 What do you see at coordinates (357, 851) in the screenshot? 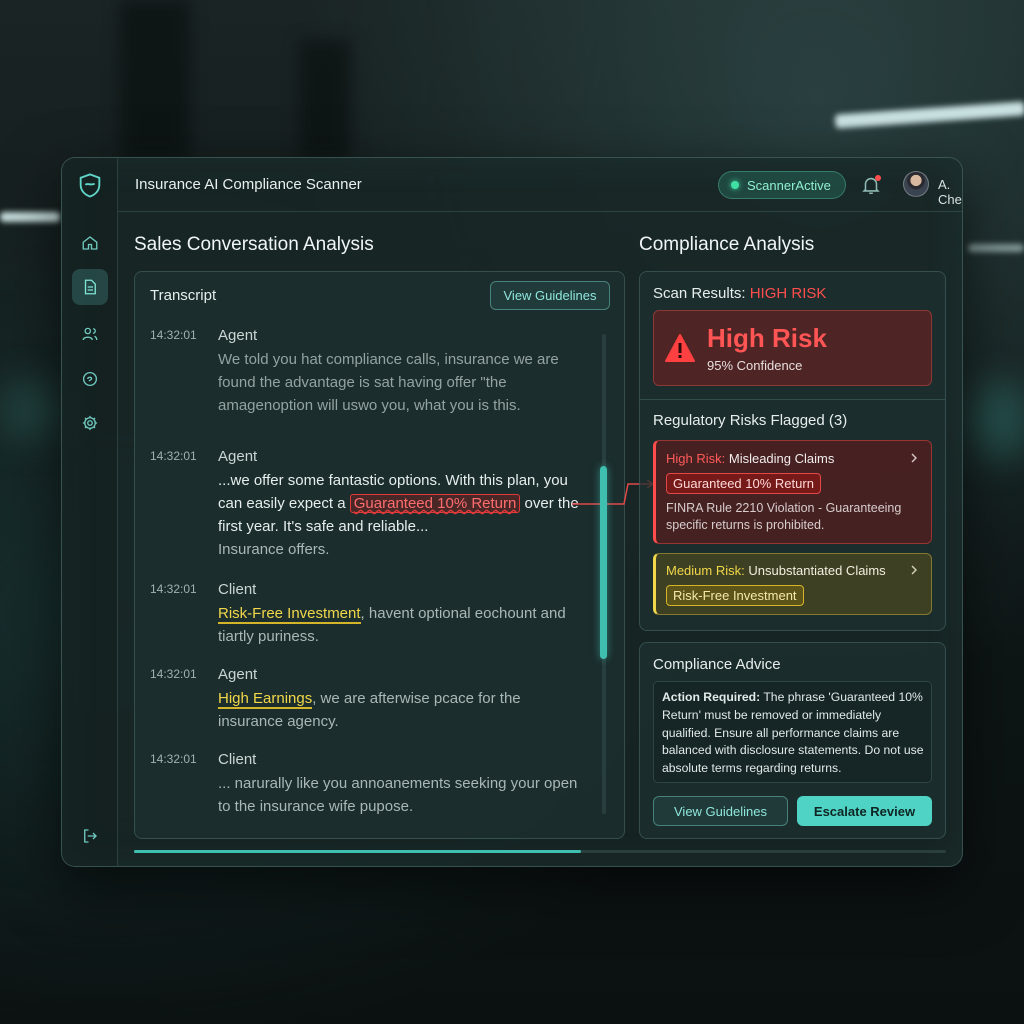
I see `scan-progress-fill` at bounding box center [357, 851].